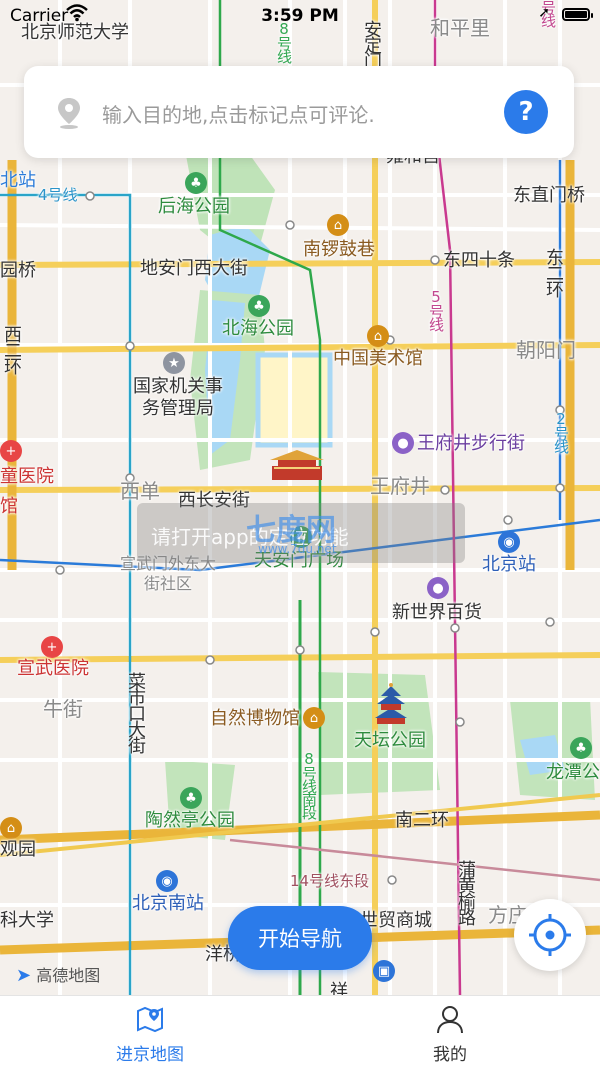  What do you see at coordinates (69, 113) in the screenshot?
I see `location-pin-icon` at bounding box center [69, 113].